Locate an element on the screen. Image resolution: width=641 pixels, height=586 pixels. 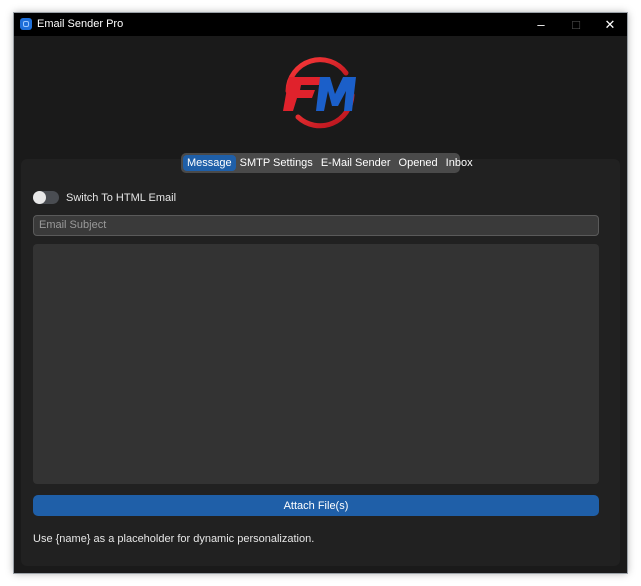
html-email-toggle is located at coordinates (46, 197).